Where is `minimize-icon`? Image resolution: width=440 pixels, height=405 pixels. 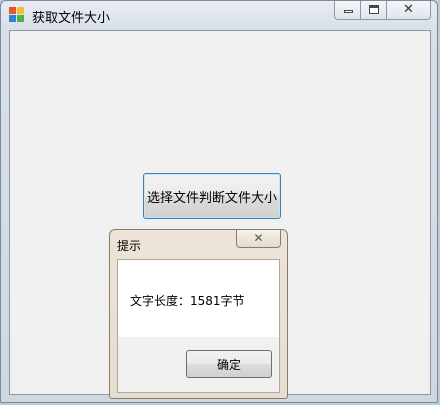
minimize-icon is located at coordinates (348, 11).